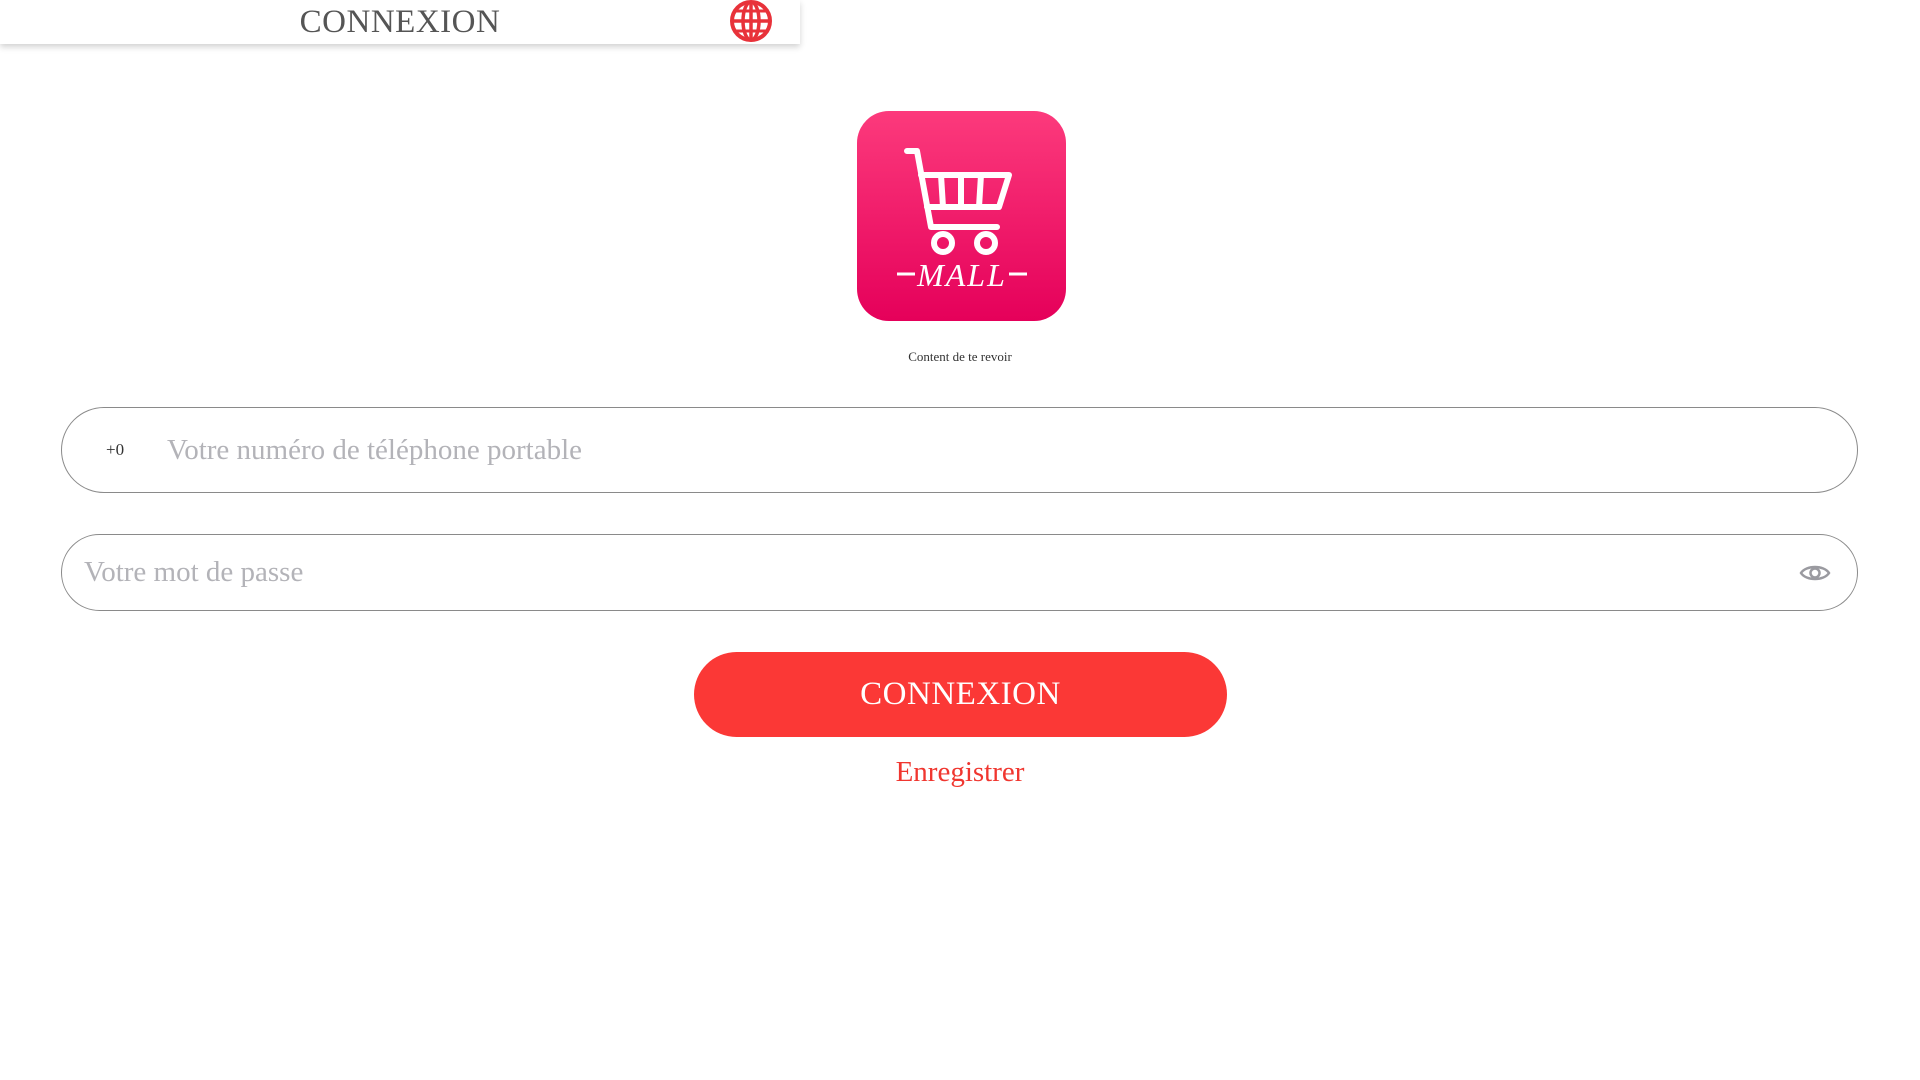  I want to click on phone-field: +0, so click(959, 450).